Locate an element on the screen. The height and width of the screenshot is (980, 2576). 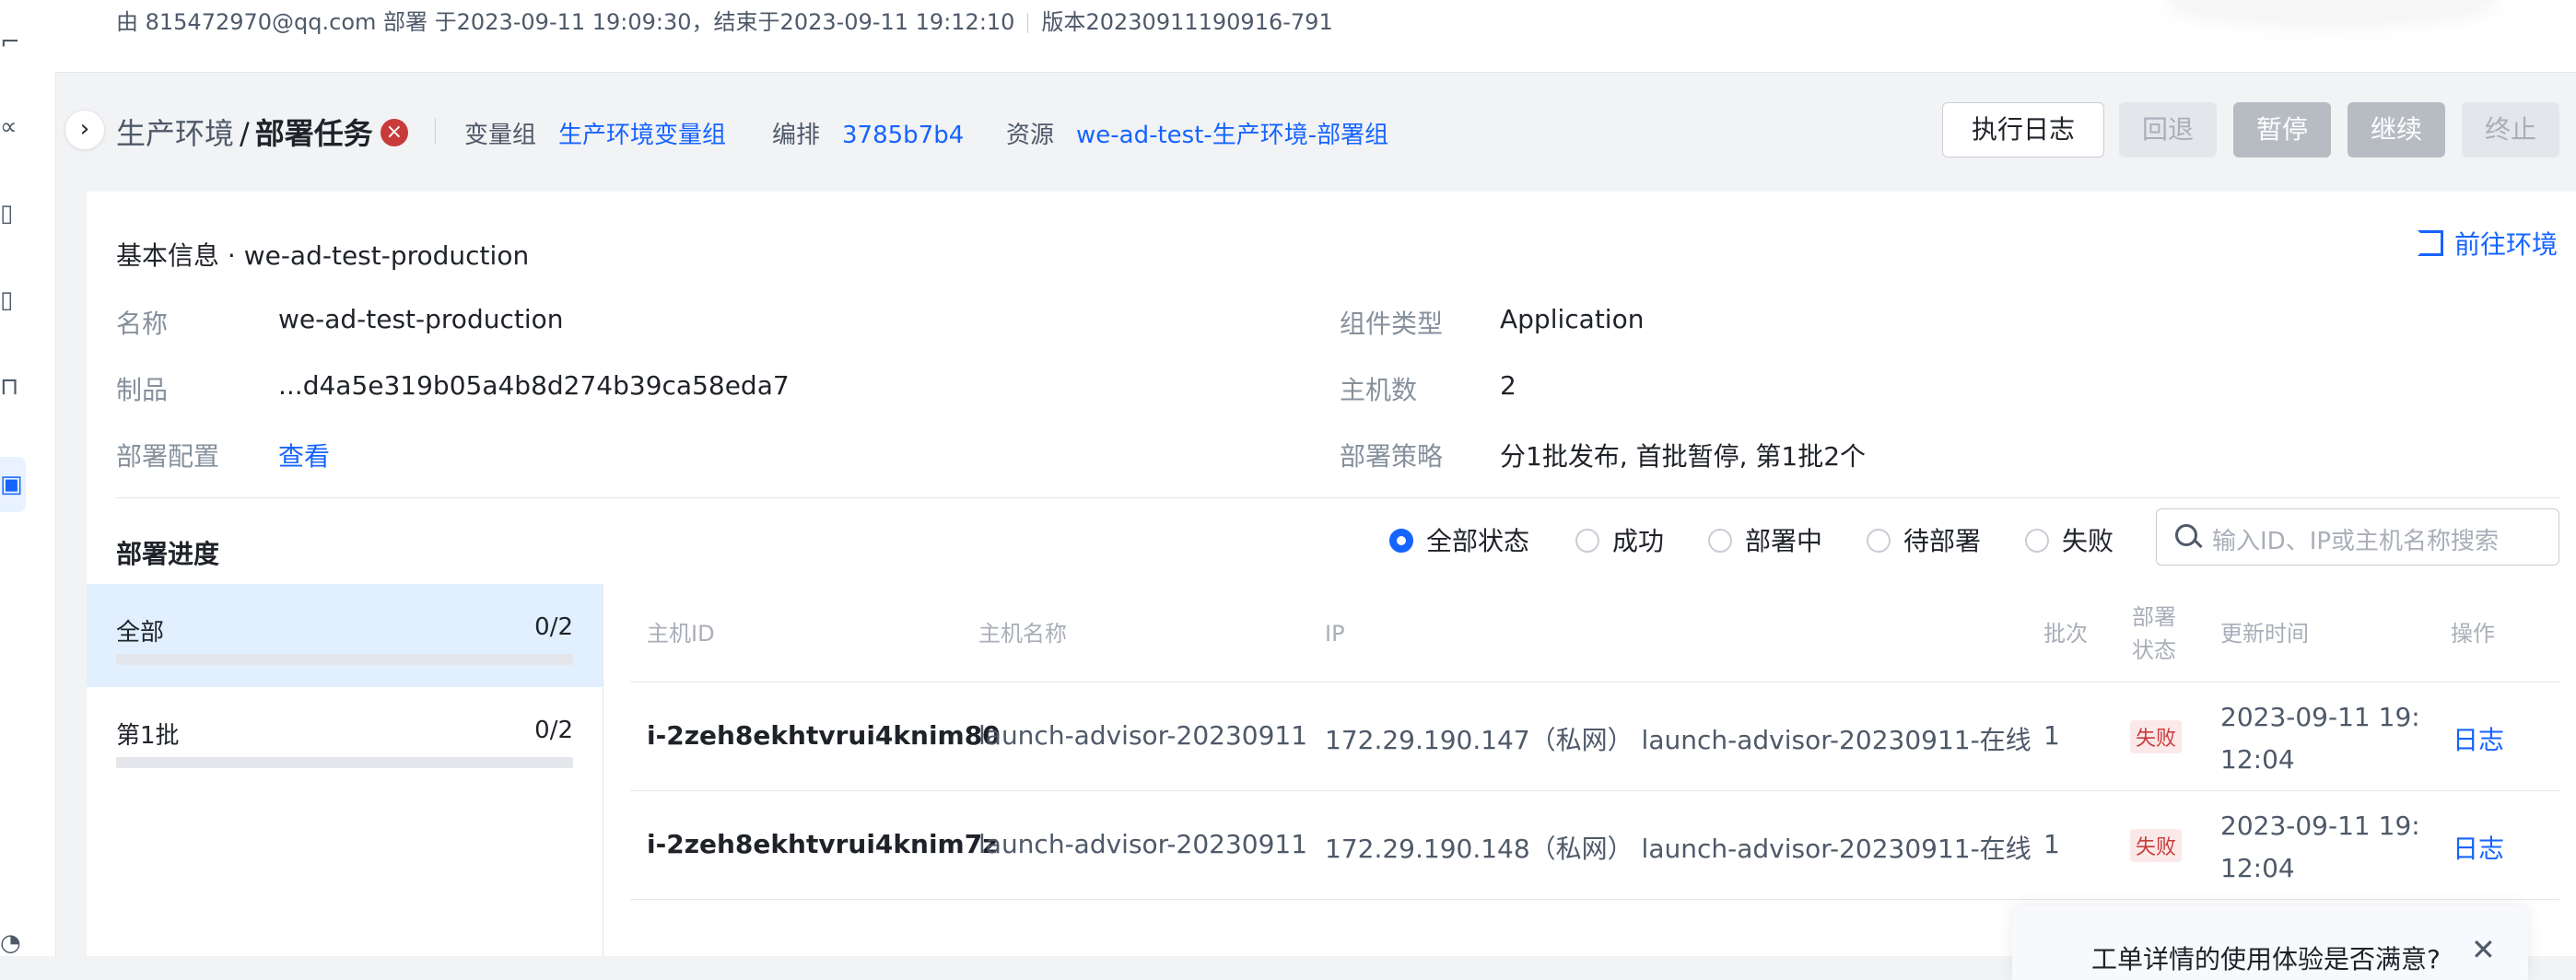
basic-info-title: 基本信息 · we-ad-test-production is located at coordinates (323, 255).